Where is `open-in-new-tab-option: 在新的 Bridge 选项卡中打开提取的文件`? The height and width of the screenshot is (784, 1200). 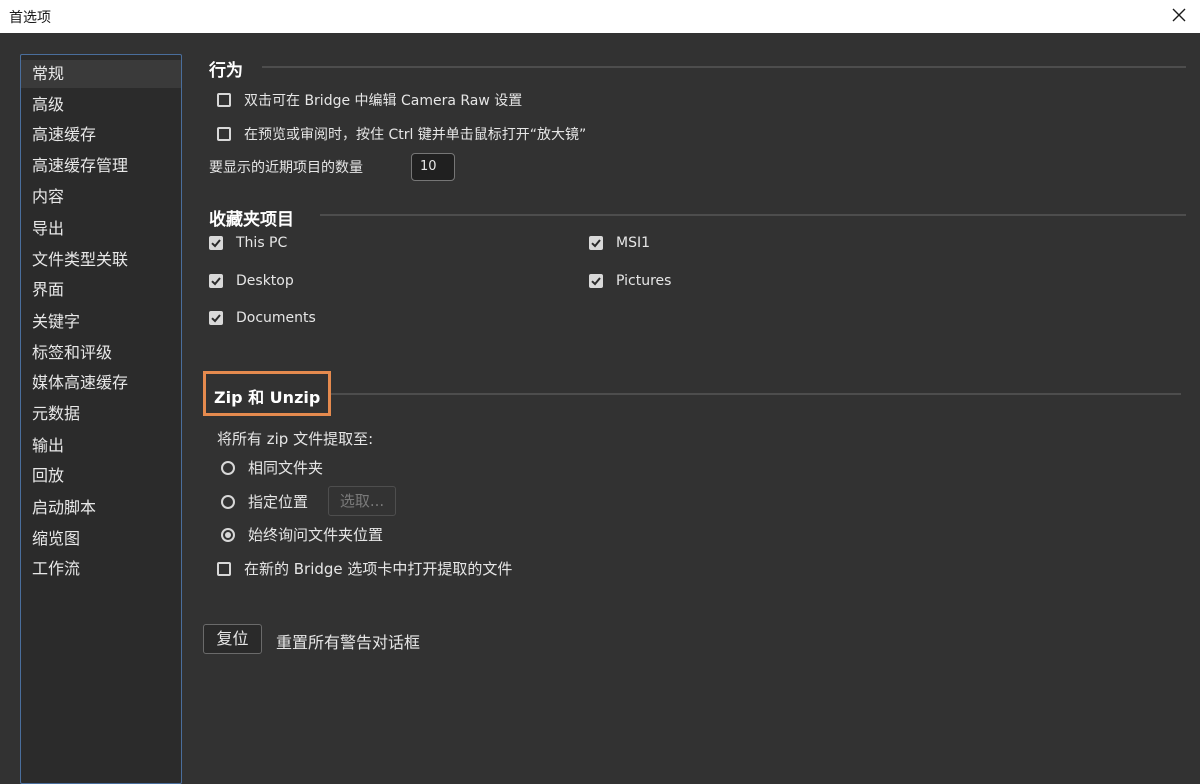
open-in-new-tab-option: 在新的 Bridge 选项卡中打开提取的文件 is located at coordinates (364, 568).